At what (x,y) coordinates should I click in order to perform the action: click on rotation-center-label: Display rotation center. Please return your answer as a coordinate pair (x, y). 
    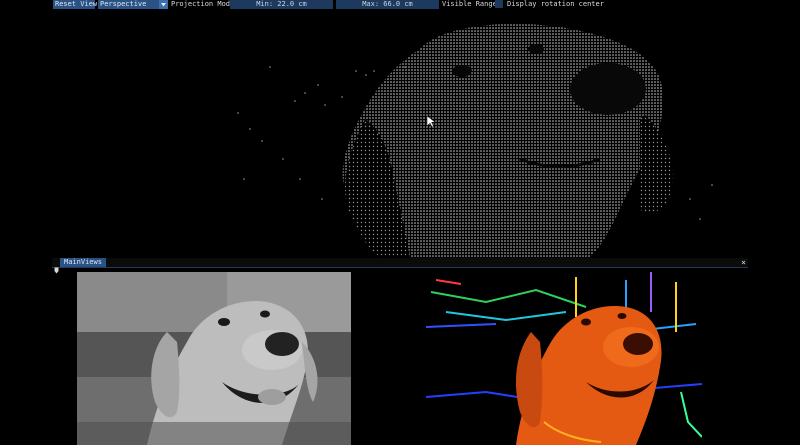
    Looking at the image, I should click on (555, 4).